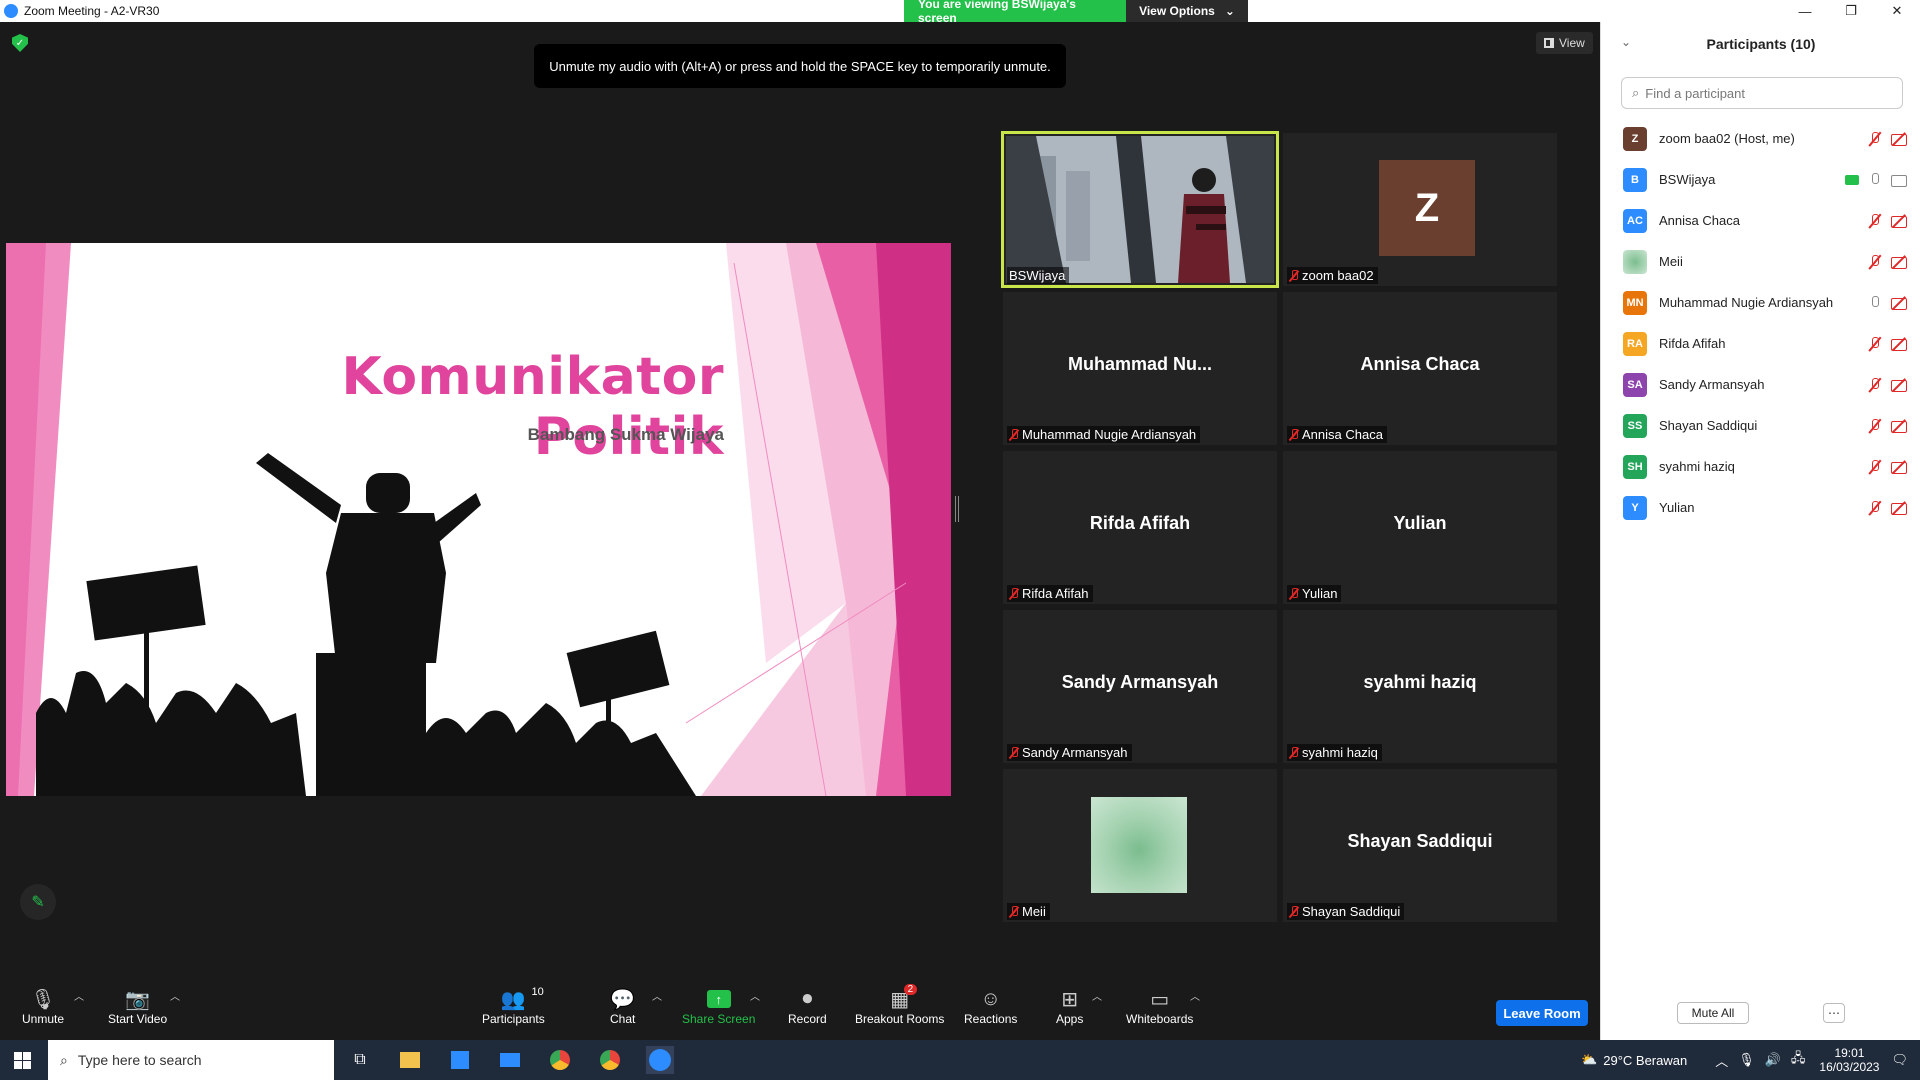  I want to click on notifications-icon: 🗨, so click(1899, 1060).